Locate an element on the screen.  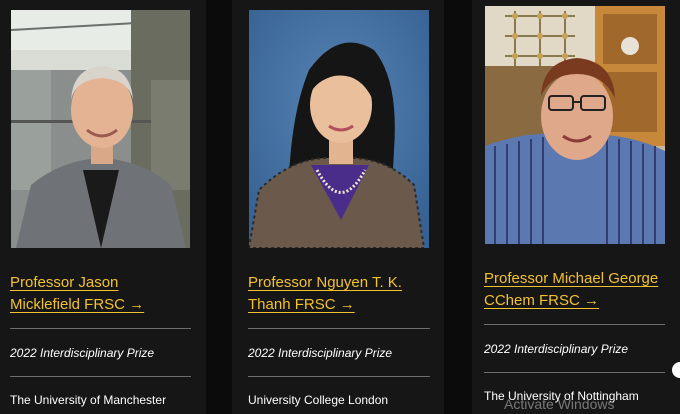
winner-name-line1: Professor Michael George is located at coordinates (571, 278).